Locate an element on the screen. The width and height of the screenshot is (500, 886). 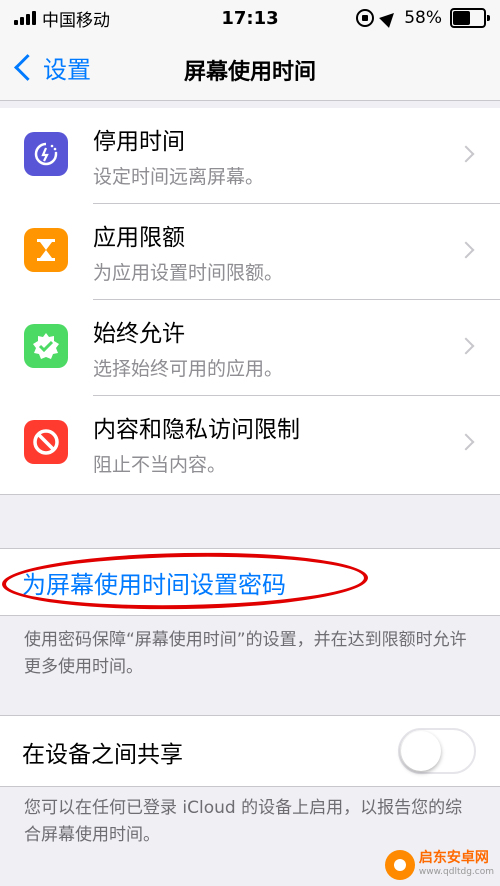
row-subtitle: 选择始终可用的应用。 is located at coordinates (188, 369).